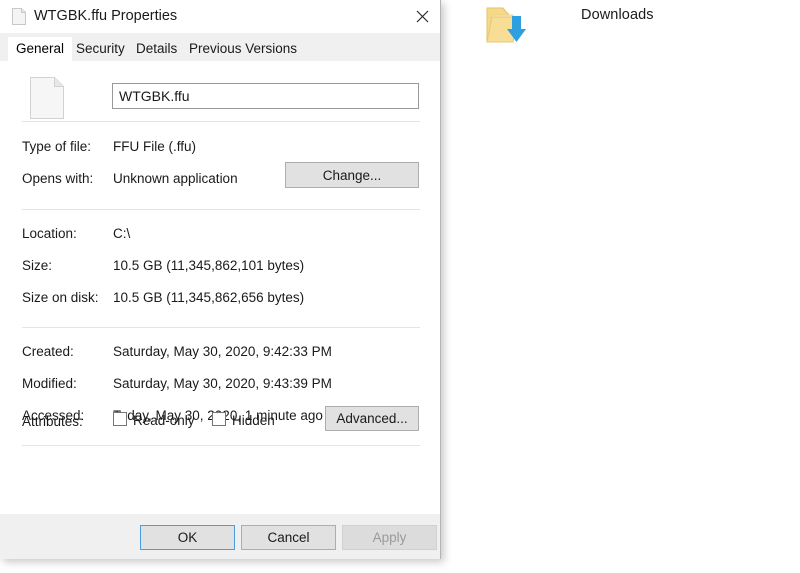  Describe the element at coordinates (219, 419) in the screenshot. I see `hidden-checkbox` at that location.